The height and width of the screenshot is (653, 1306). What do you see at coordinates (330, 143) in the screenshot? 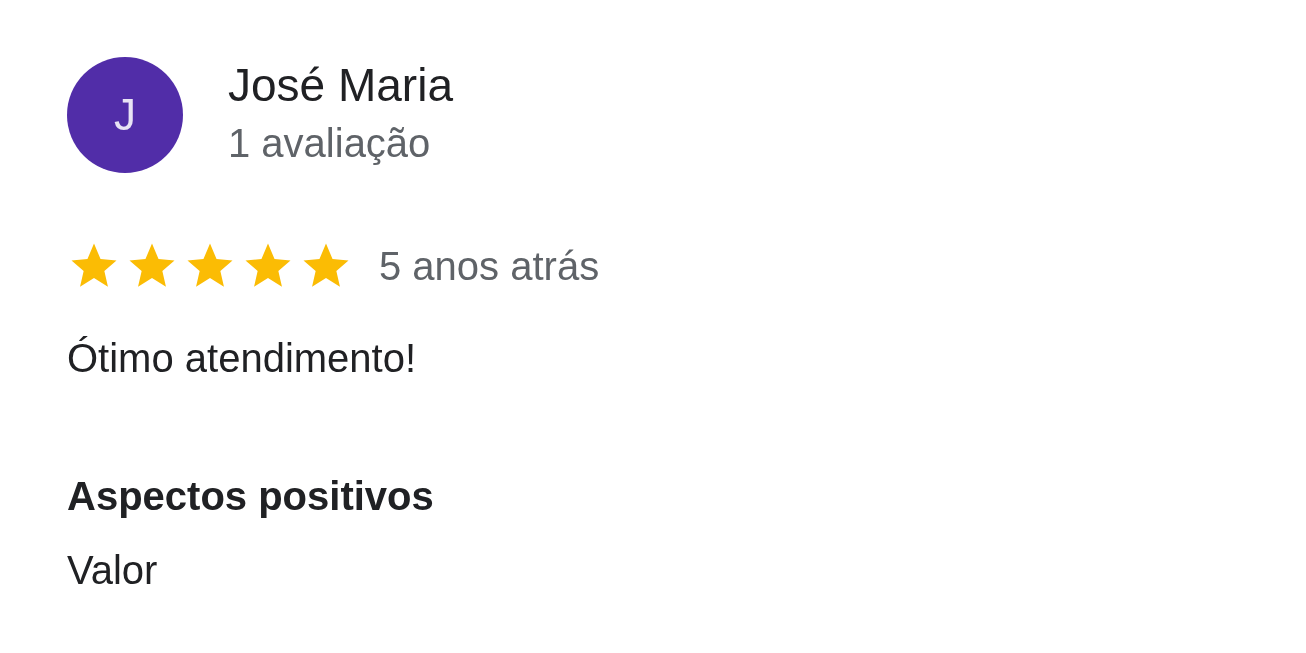
I see `review-count: 1 avaliação` at bounding box center [330, 143].